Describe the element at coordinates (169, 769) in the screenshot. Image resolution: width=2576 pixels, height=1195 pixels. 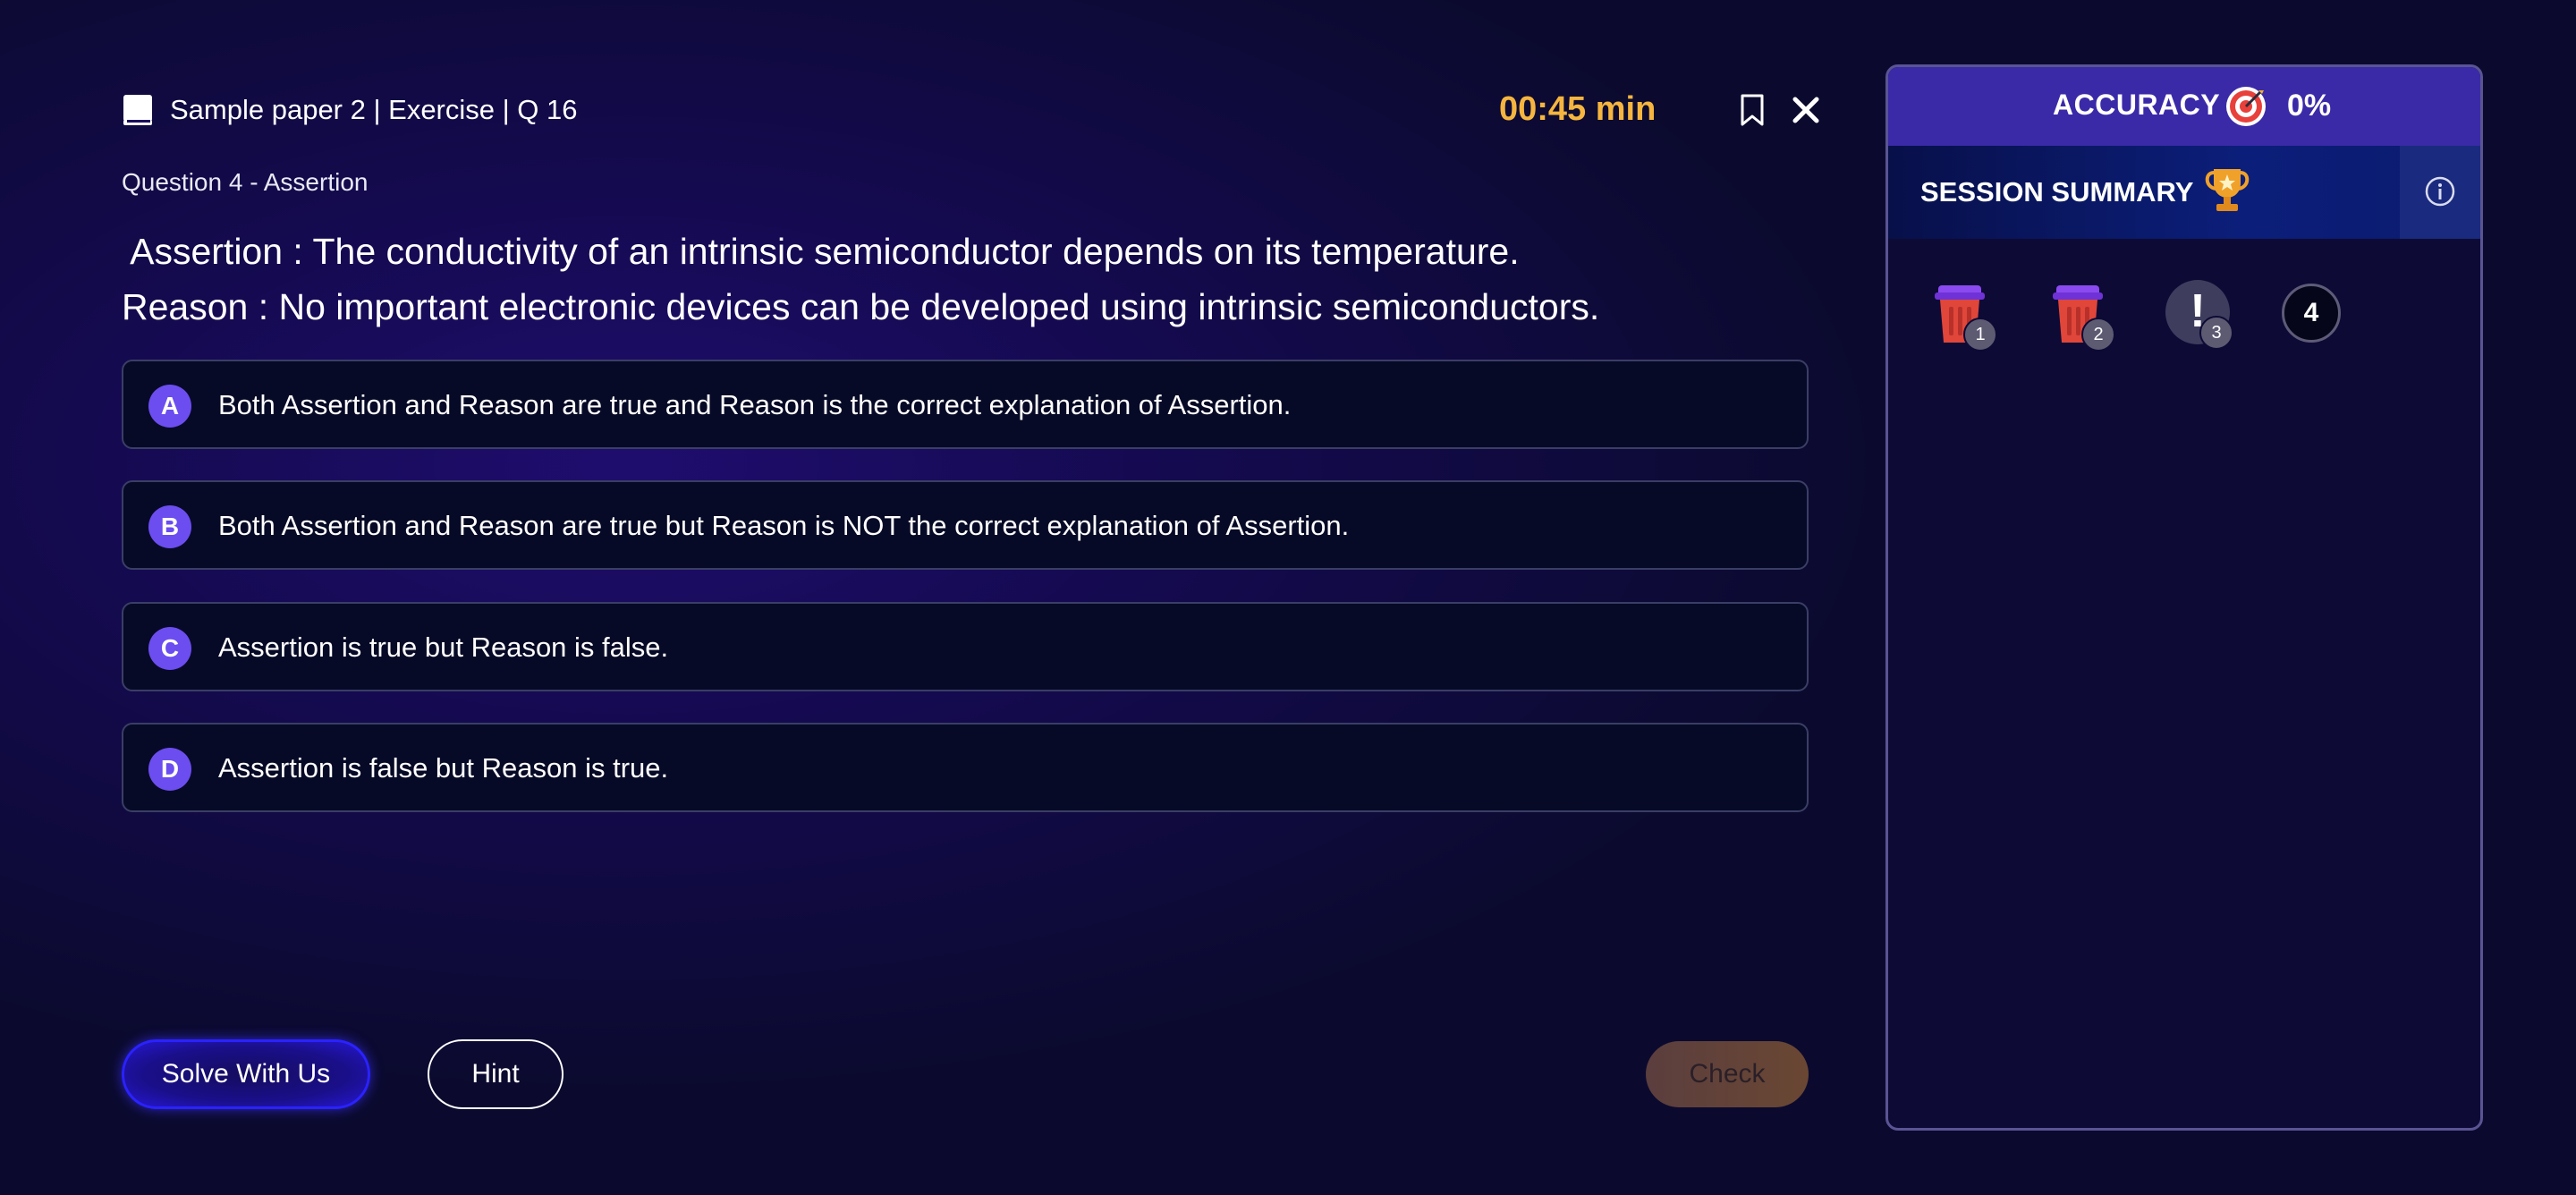
I see `option-letter: D` at that location.